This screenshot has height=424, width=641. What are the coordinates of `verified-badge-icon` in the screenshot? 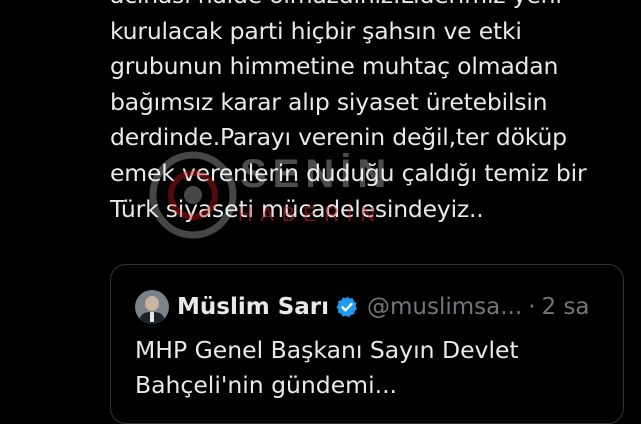 It's located at (347, 307).